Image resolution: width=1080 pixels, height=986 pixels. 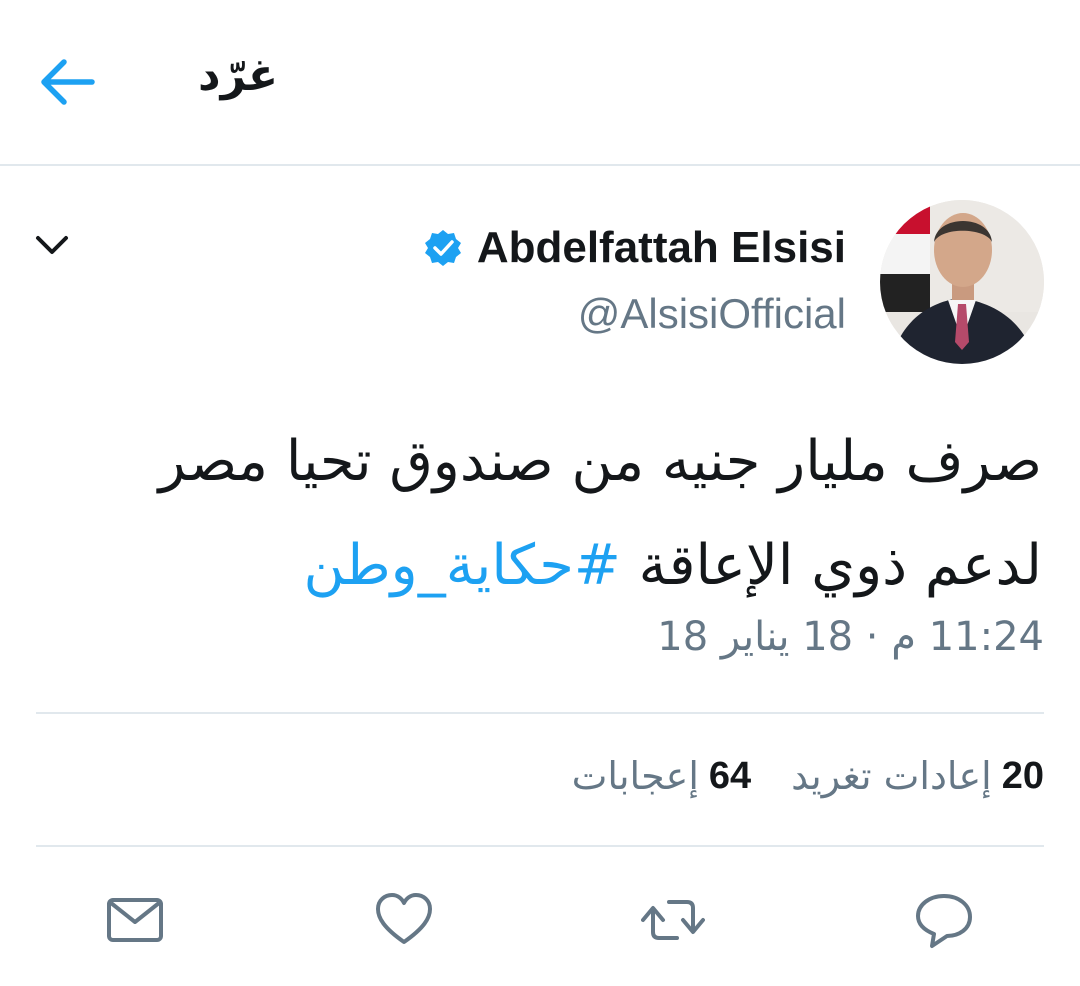 I want to click on likes-stat: 64 إعجابات, so click(x=662, y=776).